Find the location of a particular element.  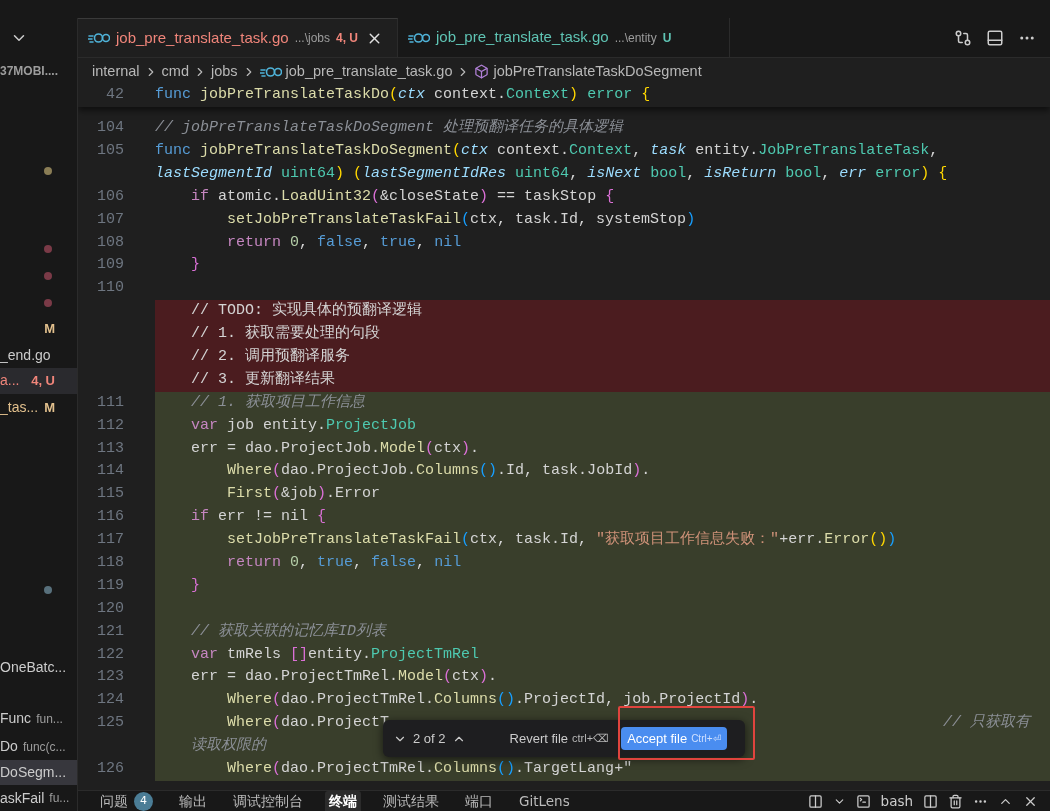

panel-tab: 测试结果 is located at coordinates (411, 801).